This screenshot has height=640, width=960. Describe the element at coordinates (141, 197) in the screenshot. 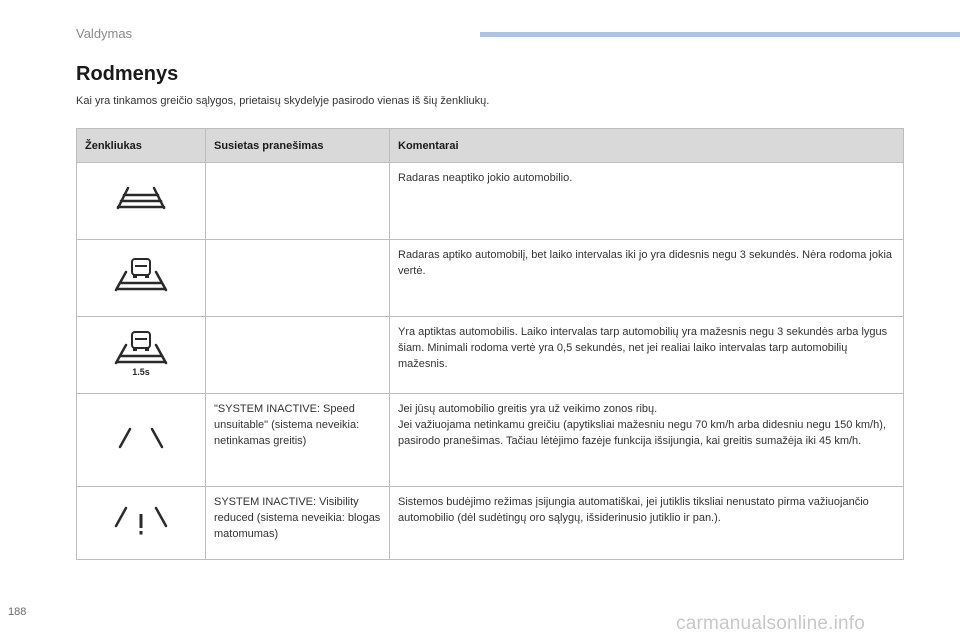

I see `road-lines-icon` at that location.